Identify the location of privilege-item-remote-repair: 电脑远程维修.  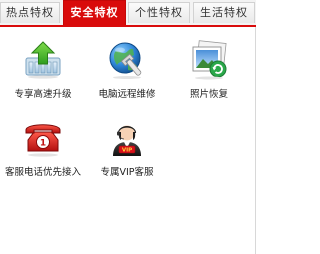
(127, 80).